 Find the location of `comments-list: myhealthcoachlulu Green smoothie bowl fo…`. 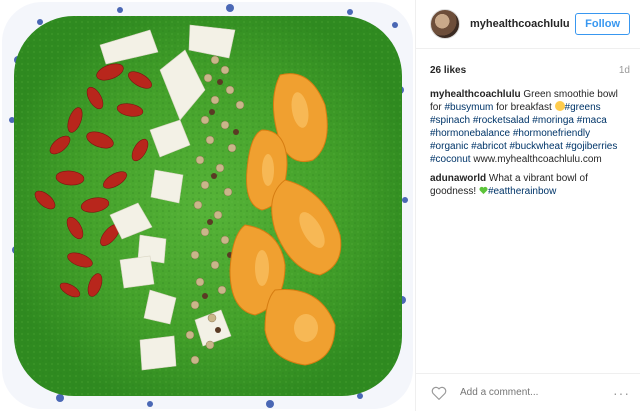

comments-list: myhealthcoachlulu Green smoothie bowl fo… is located at coordinates (528, 137).